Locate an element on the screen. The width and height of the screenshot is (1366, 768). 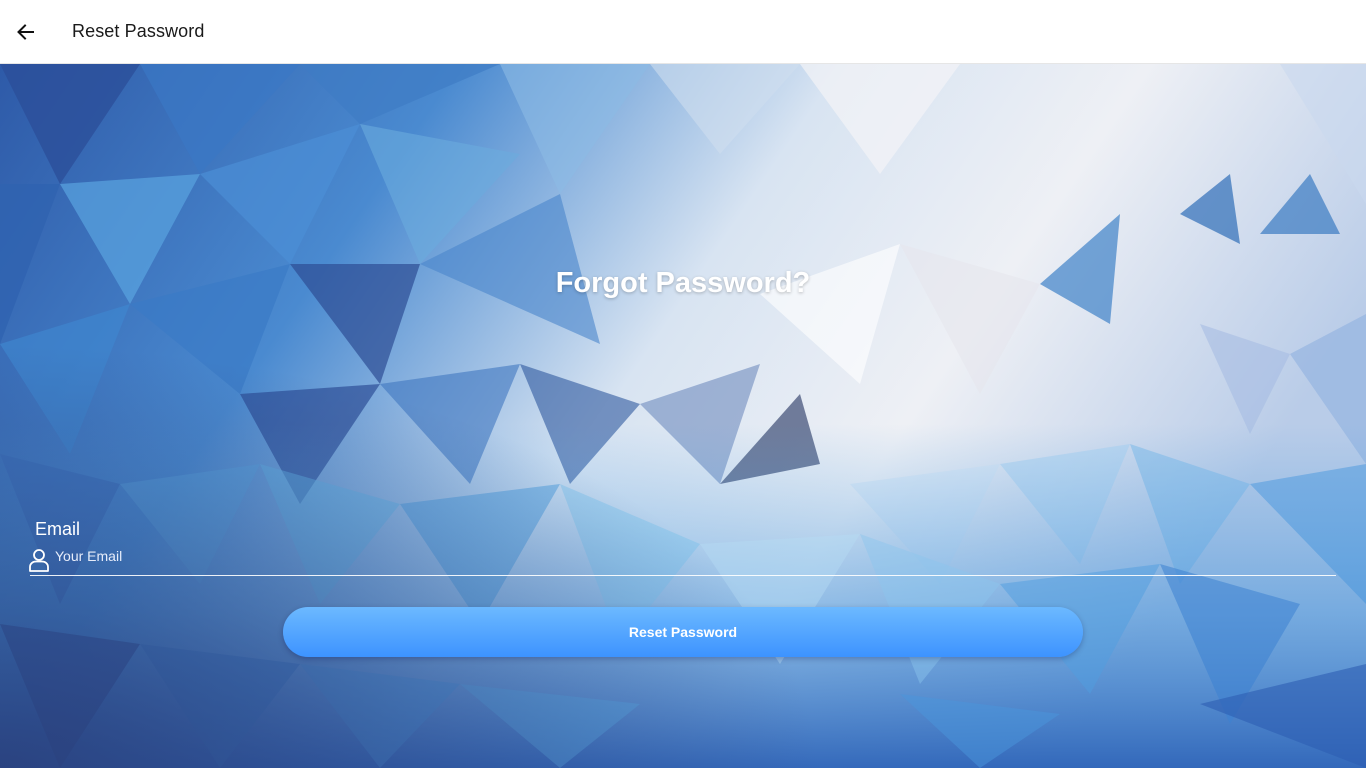
email-label: Email is located at coordinates (58, 529).